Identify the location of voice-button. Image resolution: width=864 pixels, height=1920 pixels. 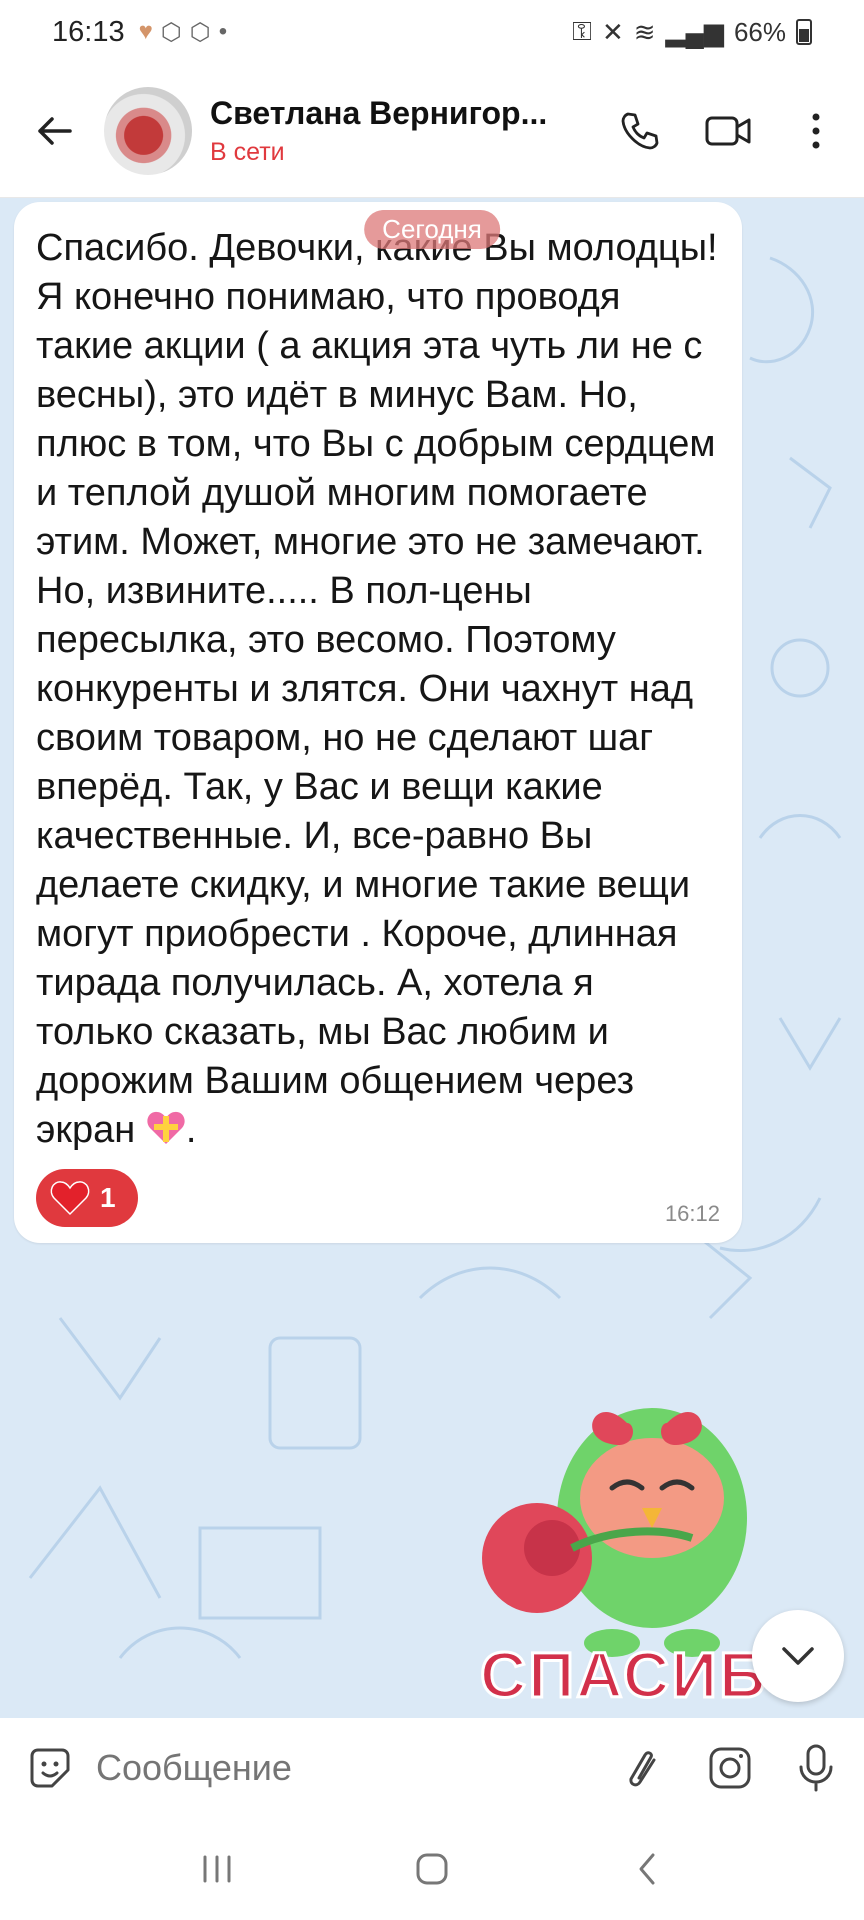
(816, 1768).